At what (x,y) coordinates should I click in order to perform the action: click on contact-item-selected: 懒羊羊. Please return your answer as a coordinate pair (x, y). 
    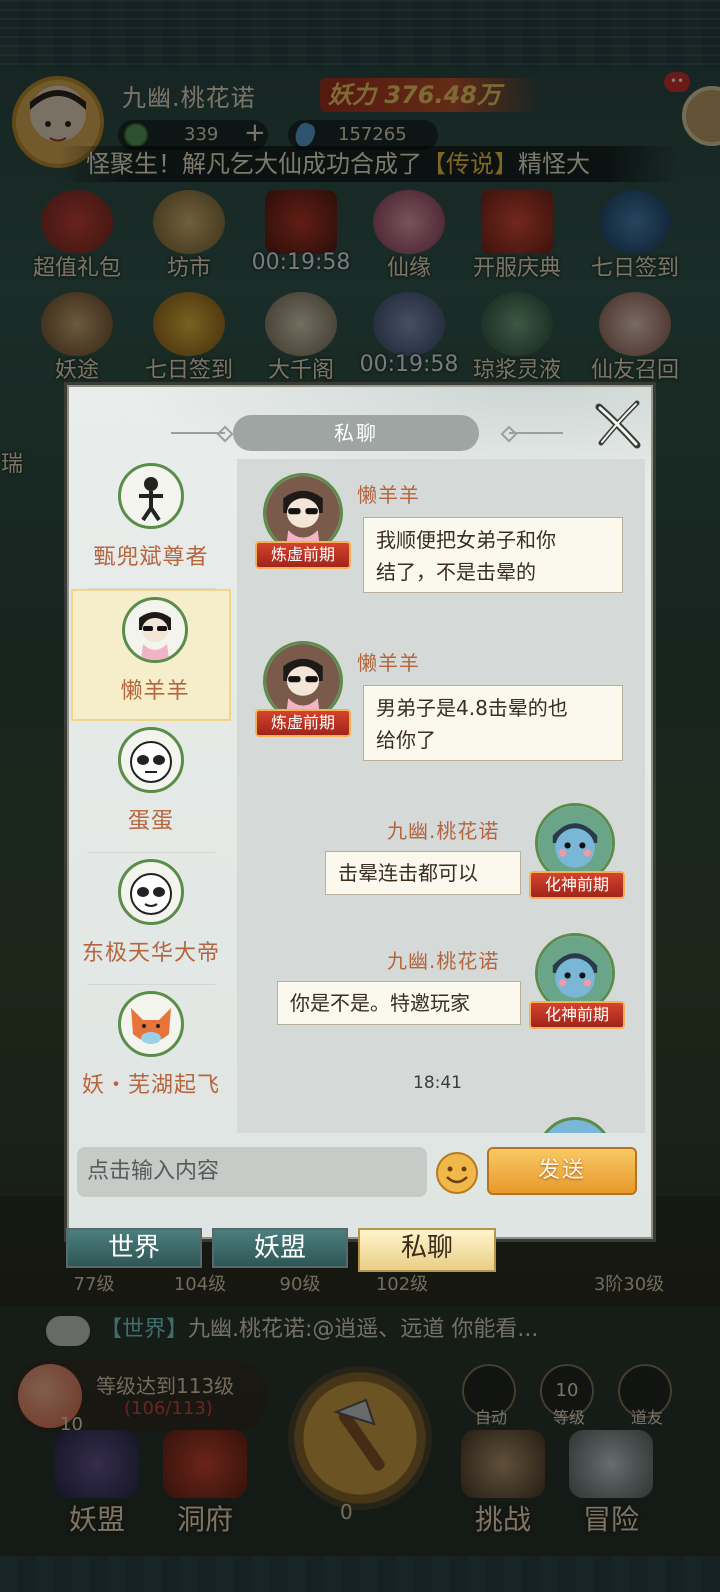
    Looking at the image, I should click on (151, 655).